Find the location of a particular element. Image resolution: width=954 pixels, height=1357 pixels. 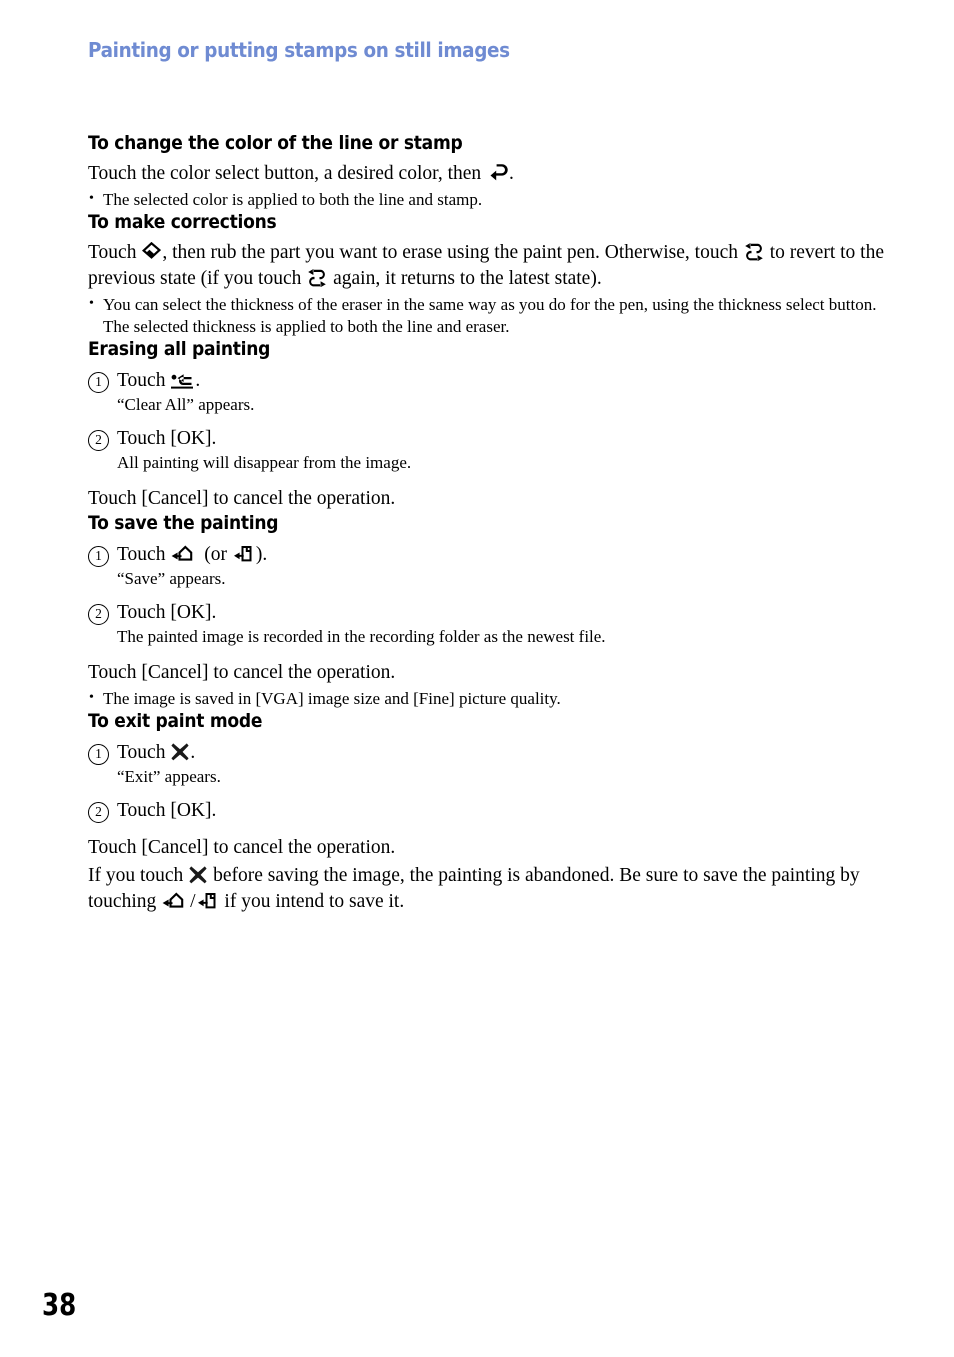

section-heading-erasing-all: Erasing all painting is located at coordinates (179, 349).